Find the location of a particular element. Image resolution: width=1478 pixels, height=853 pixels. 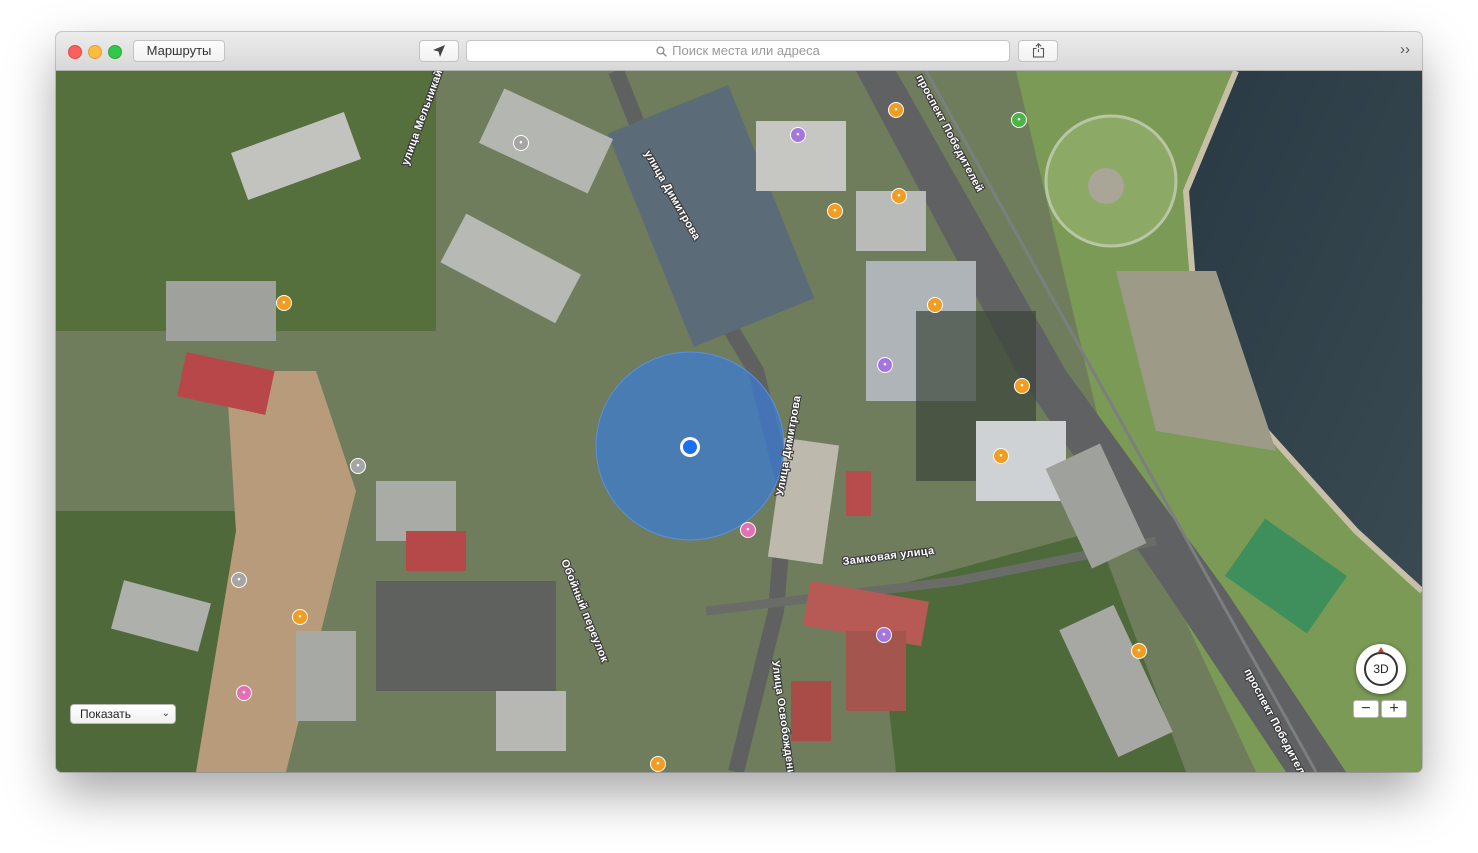

location-arrow-icon is located at coordinates (439, 51).